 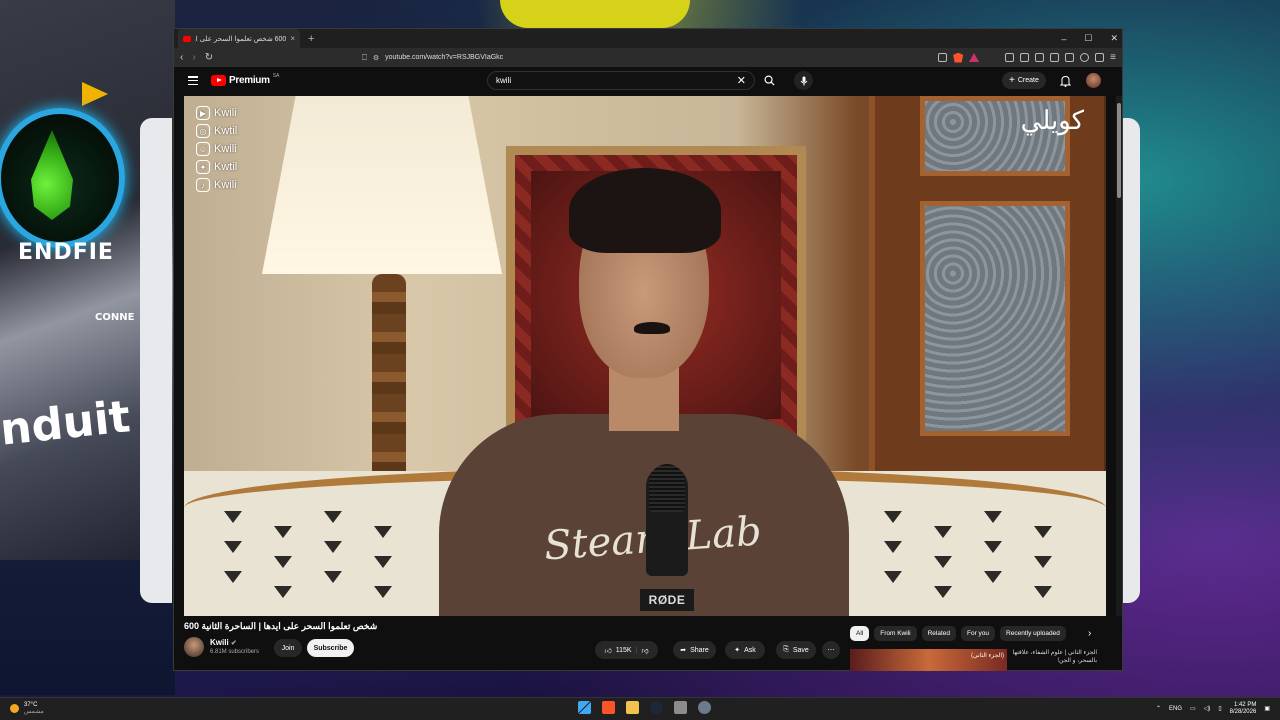 I want to click on social-instagram: ◎ Kwtil, so click(x=216, y=131).